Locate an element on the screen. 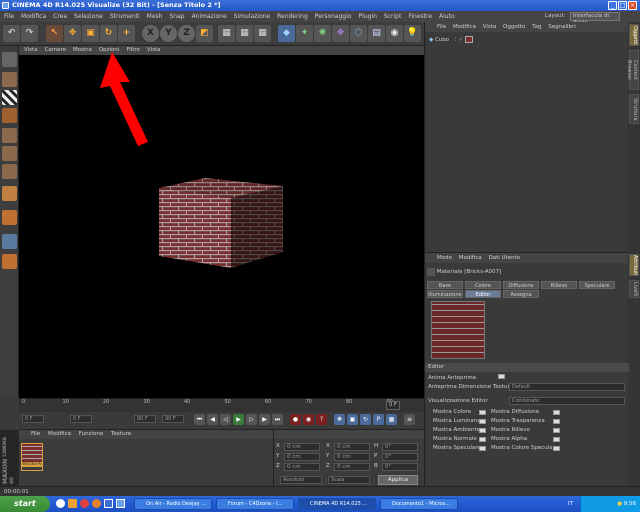 The height and width of the screenshot is (512, 640). menu-crea: Crea is located at coordinates (60, 16).